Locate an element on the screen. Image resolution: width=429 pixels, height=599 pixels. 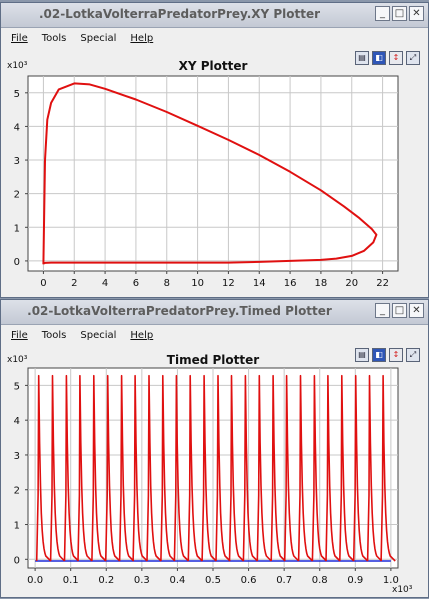
x-tick-label: 10 is located at coordinates (197, 283).